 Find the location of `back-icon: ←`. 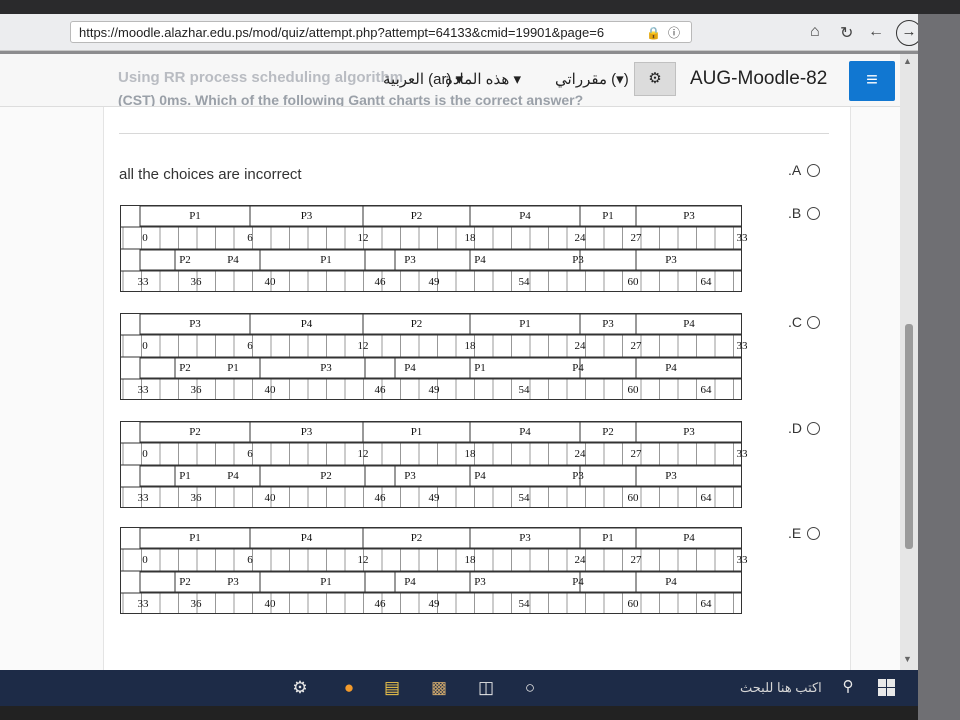

back-icon: ← is located at coordinates (876, 32).